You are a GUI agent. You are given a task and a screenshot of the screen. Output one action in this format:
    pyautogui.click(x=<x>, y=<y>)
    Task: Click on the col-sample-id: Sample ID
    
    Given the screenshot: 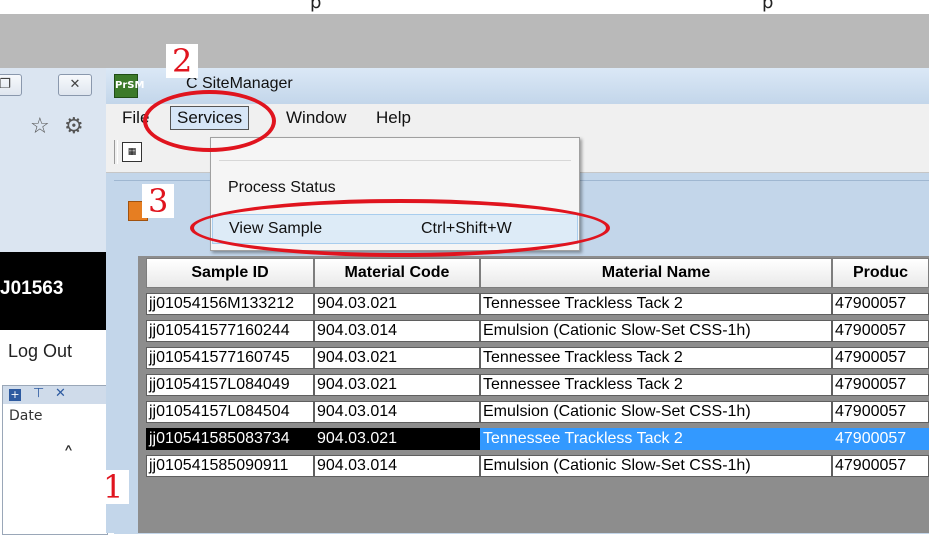 What is the action you would take?
    pyautogui.click(x=230, y=273)
    